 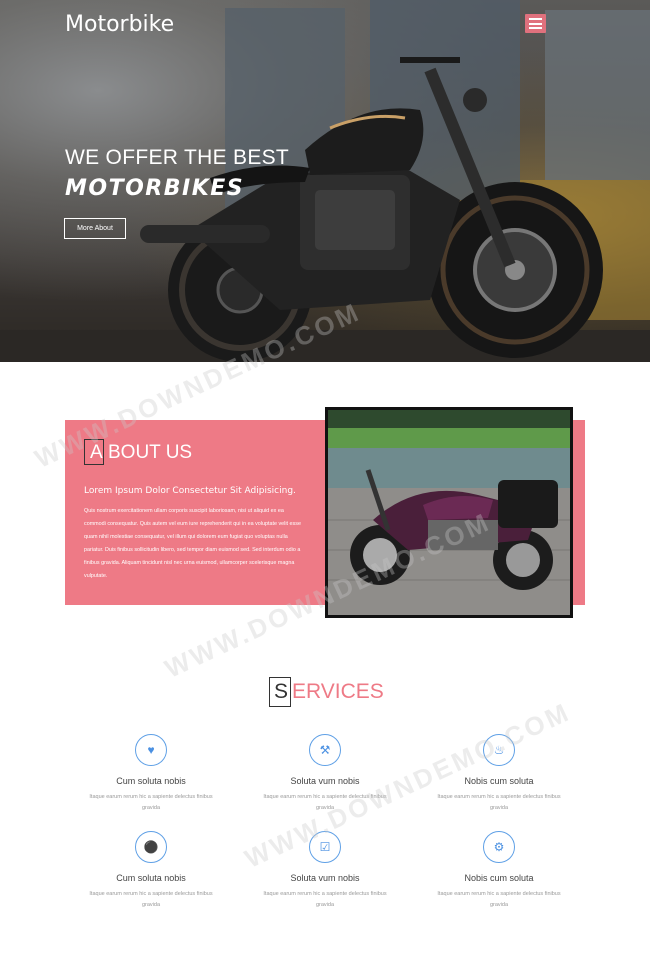 I want to click on services-title: ERVICES, so click(x=338, y=691).